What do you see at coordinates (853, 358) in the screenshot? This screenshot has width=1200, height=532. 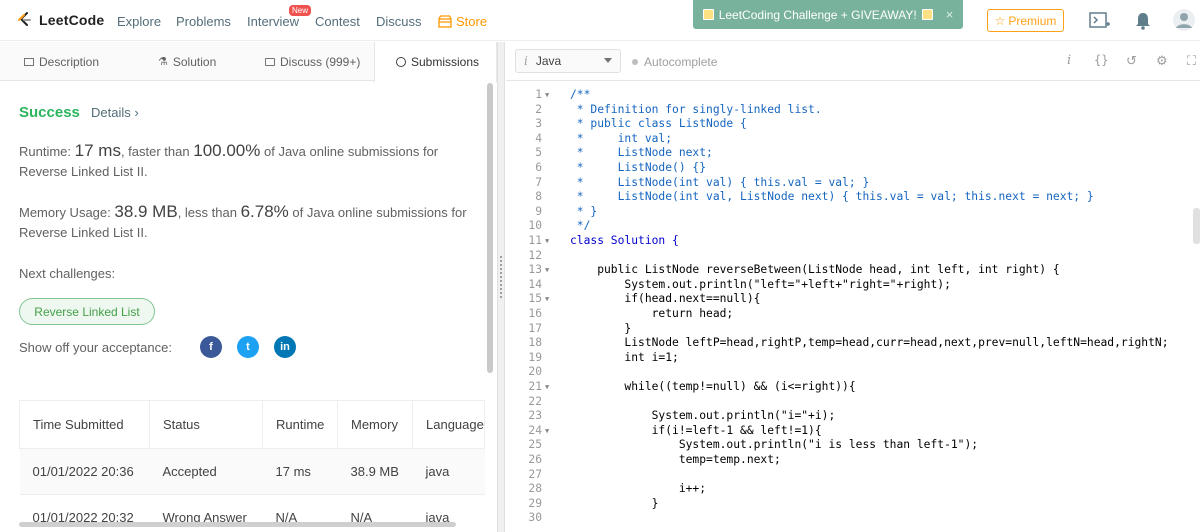 I see `code-line: 19 int i=1;` at bounding box center [853, 358].